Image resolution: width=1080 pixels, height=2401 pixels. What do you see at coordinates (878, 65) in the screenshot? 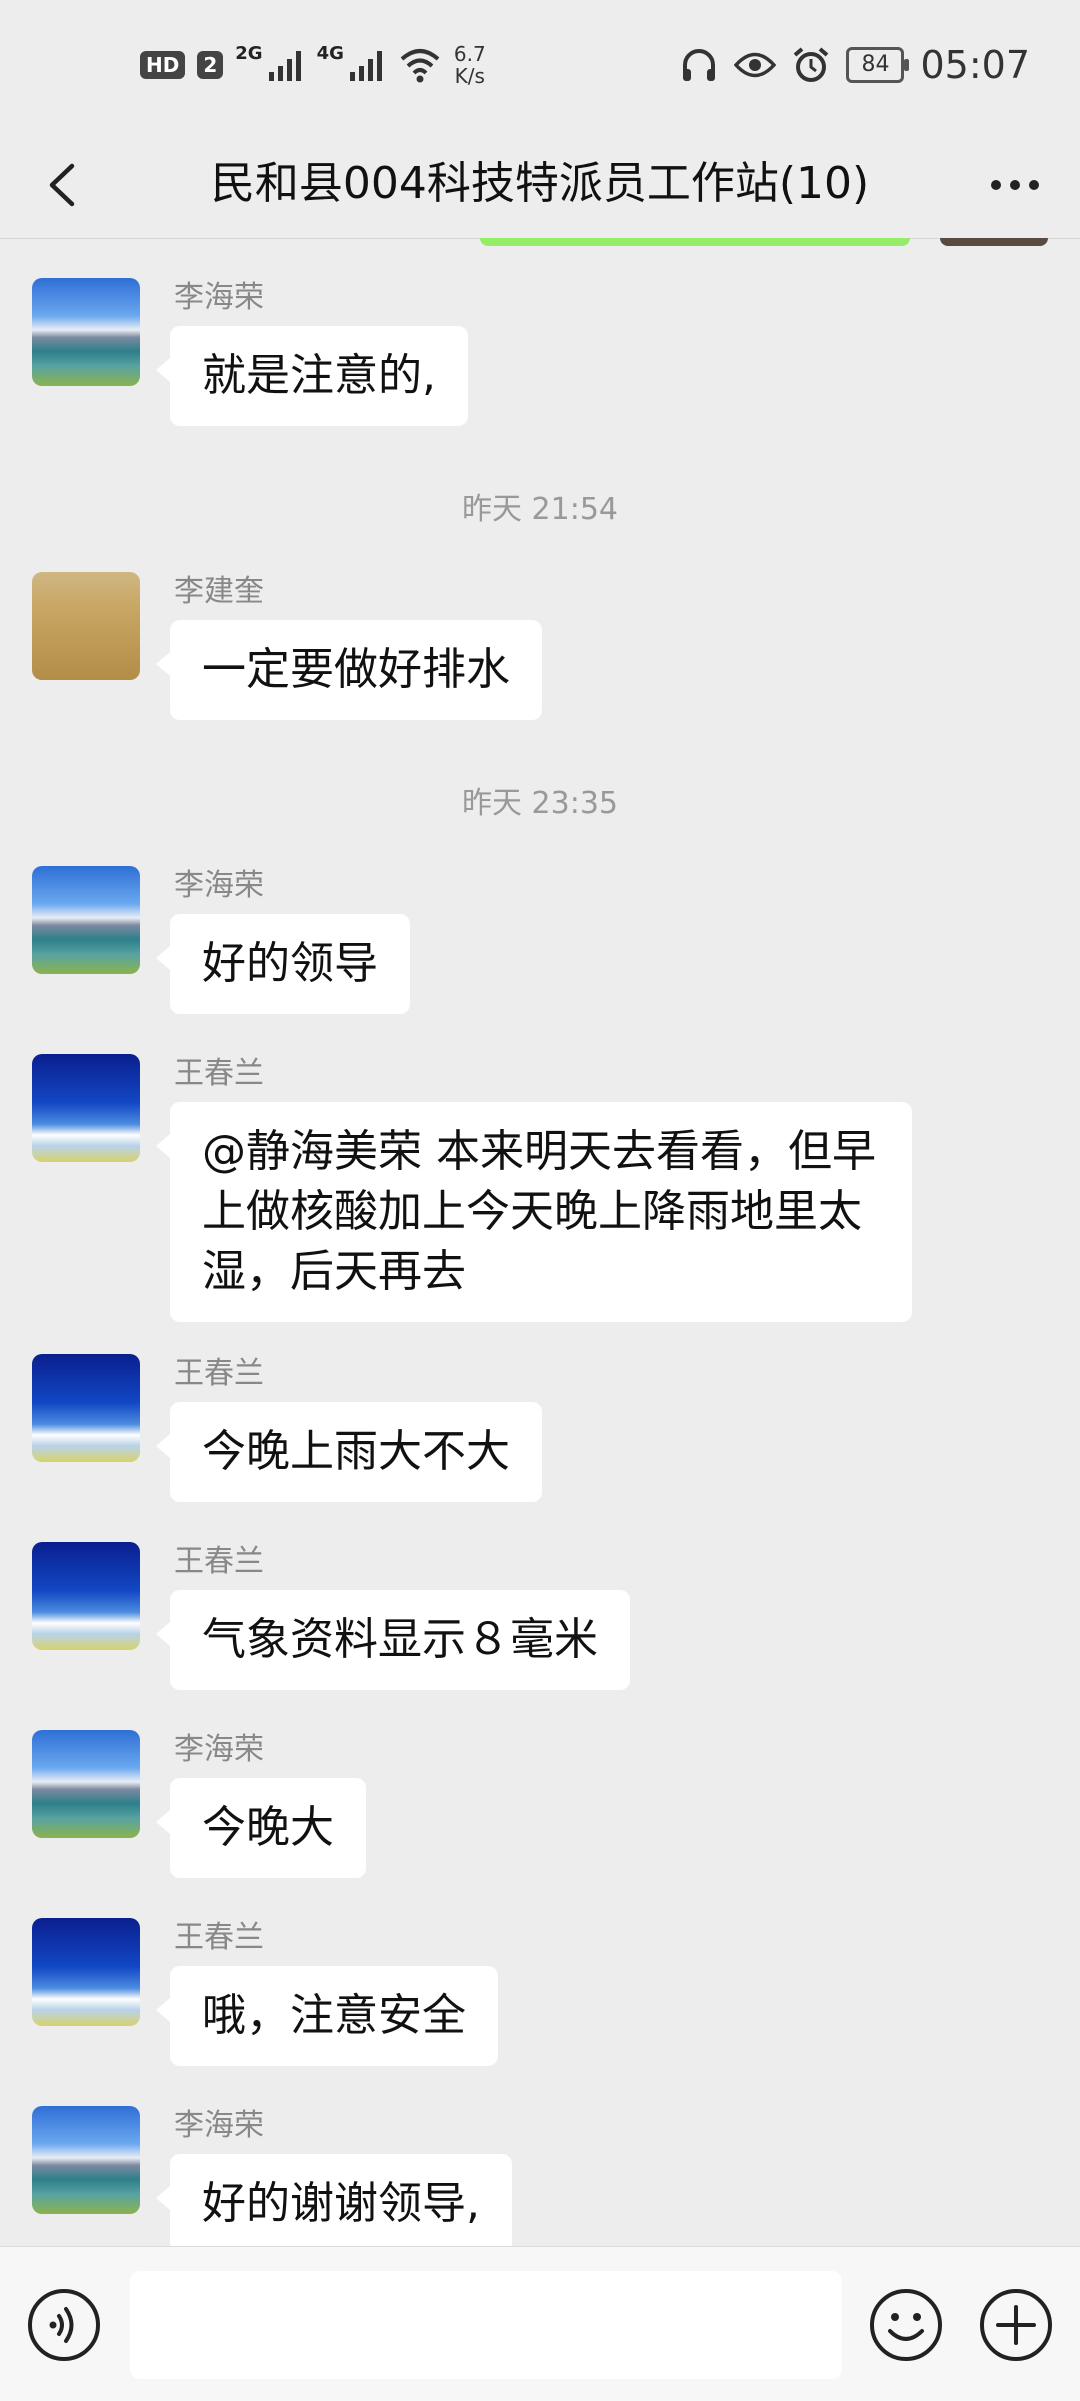
I see `battery-indicator: 84` at bounding box center [878, 65].